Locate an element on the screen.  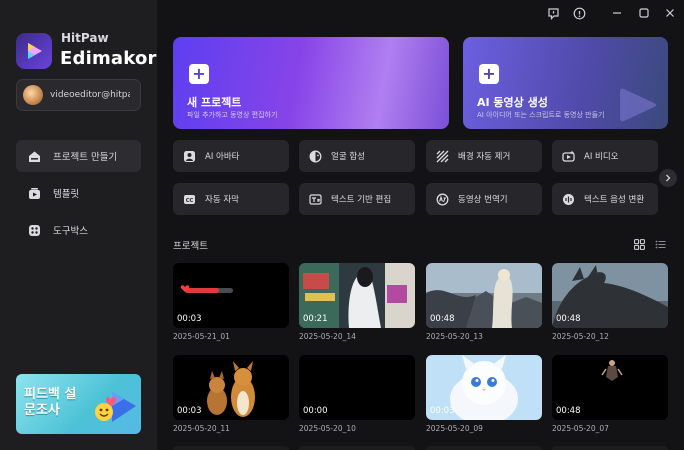
nav-item-templates: 템플릿 is located at coordinates (78, 193).